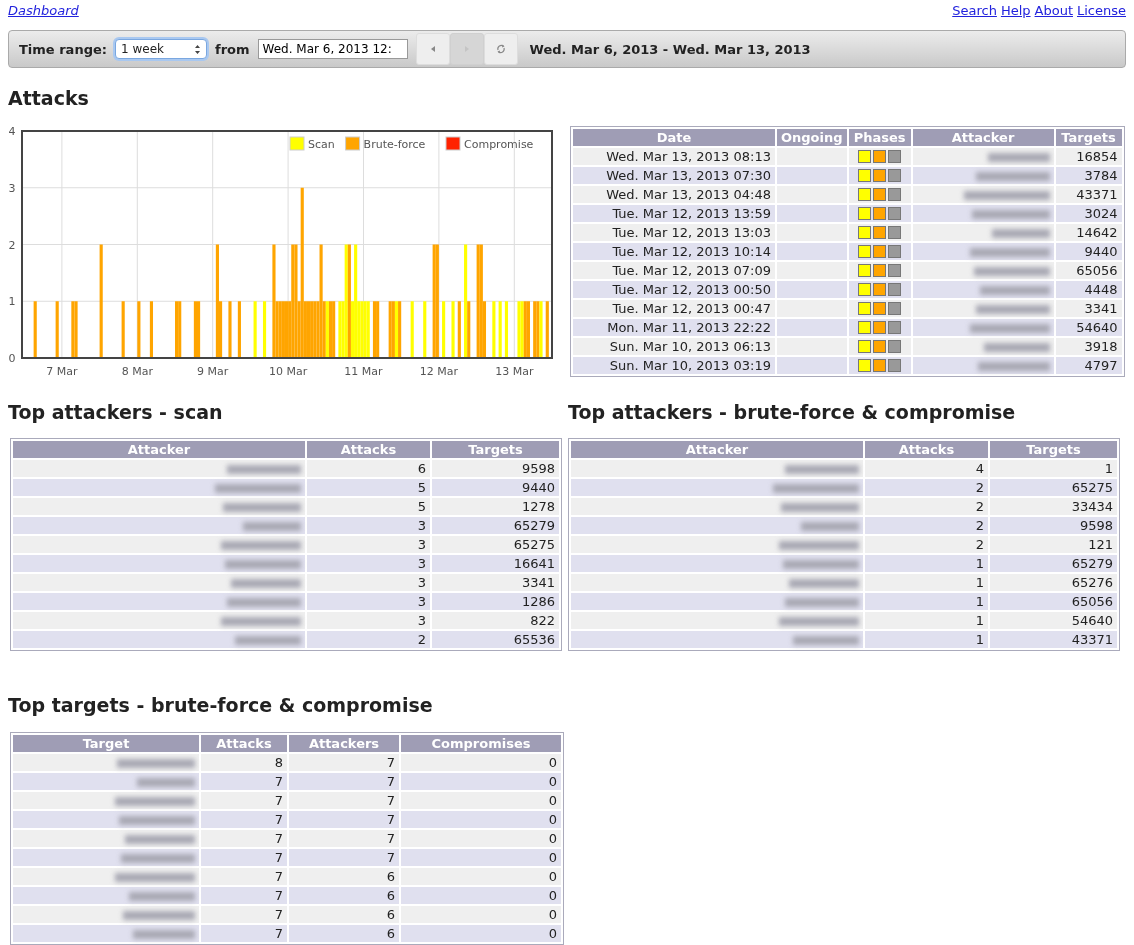  I want to click on axis-label: 12 Mar, so click(438, 371).